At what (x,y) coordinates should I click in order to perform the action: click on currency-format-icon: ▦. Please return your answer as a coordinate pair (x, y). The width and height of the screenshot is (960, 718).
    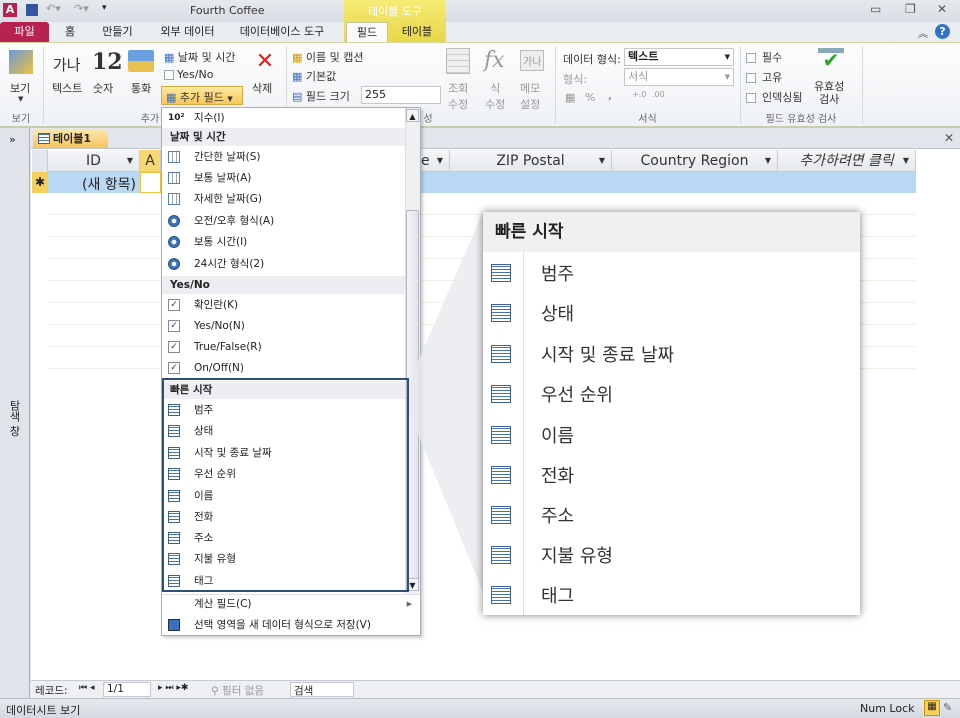
    Looking at the image, I should click on (570, 97).